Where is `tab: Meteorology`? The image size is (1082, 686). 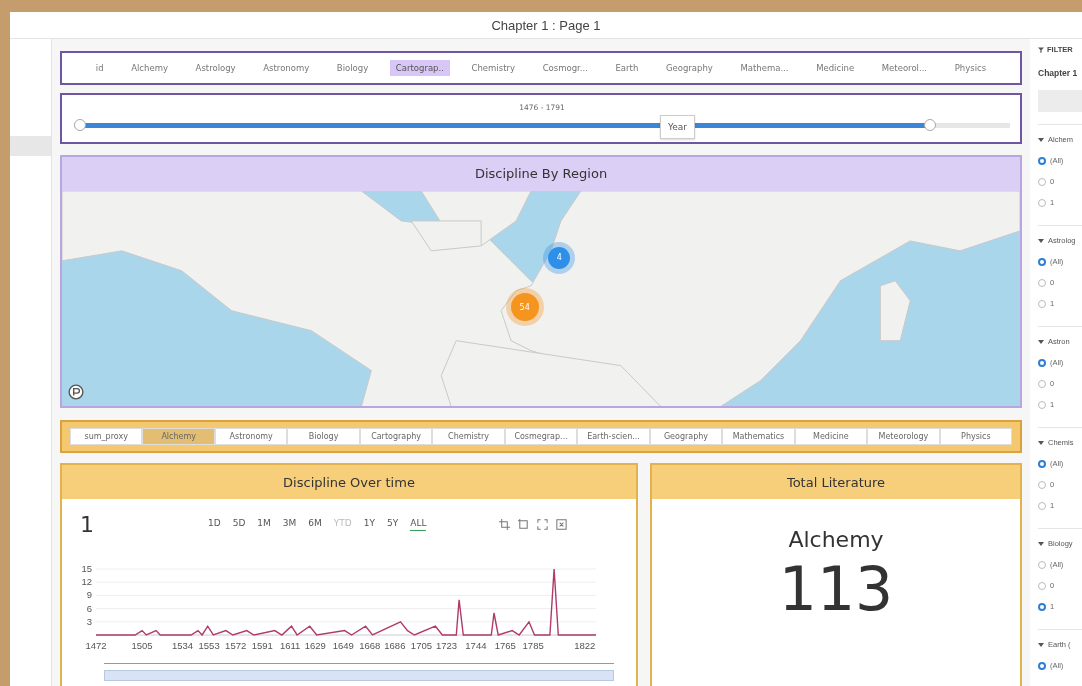 tab: Meteorology is located at coordinates (903, 436).